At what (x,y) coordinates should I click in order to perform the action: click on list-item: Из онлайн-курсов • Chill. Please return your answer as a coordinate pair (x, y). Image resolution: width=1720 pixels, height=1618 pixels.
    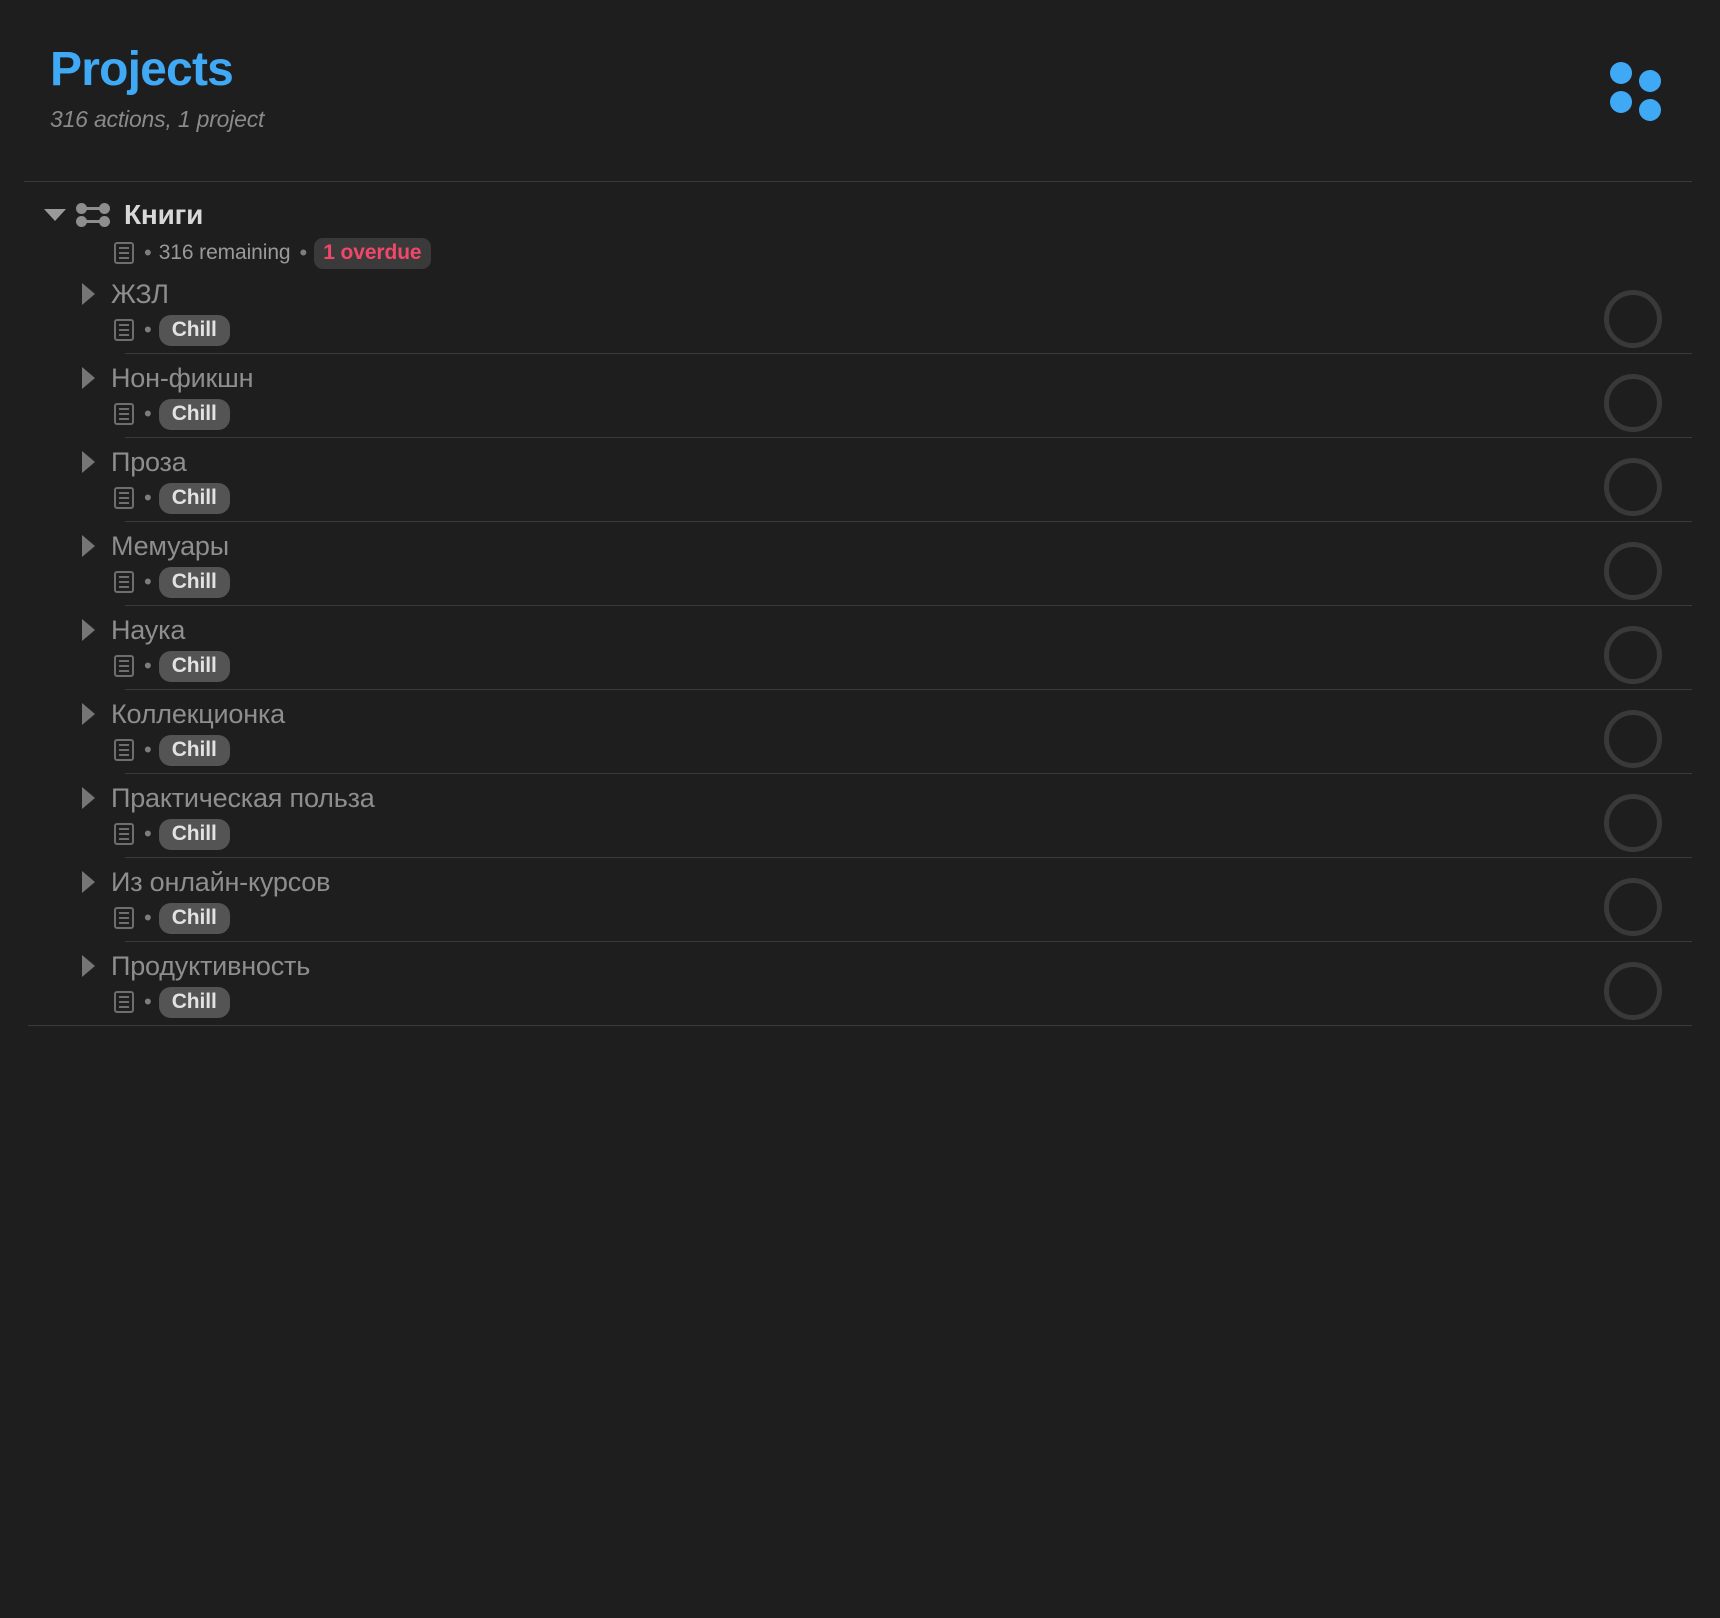
    Looking at the image, I should click on (860, 900).